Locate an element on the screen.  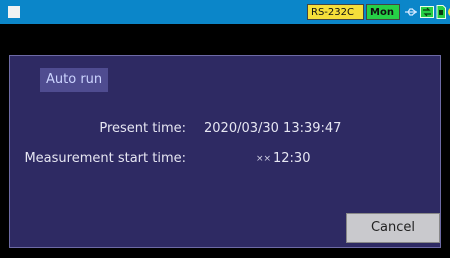
dialog-title: Auto run is located at coordinates (74, 80).